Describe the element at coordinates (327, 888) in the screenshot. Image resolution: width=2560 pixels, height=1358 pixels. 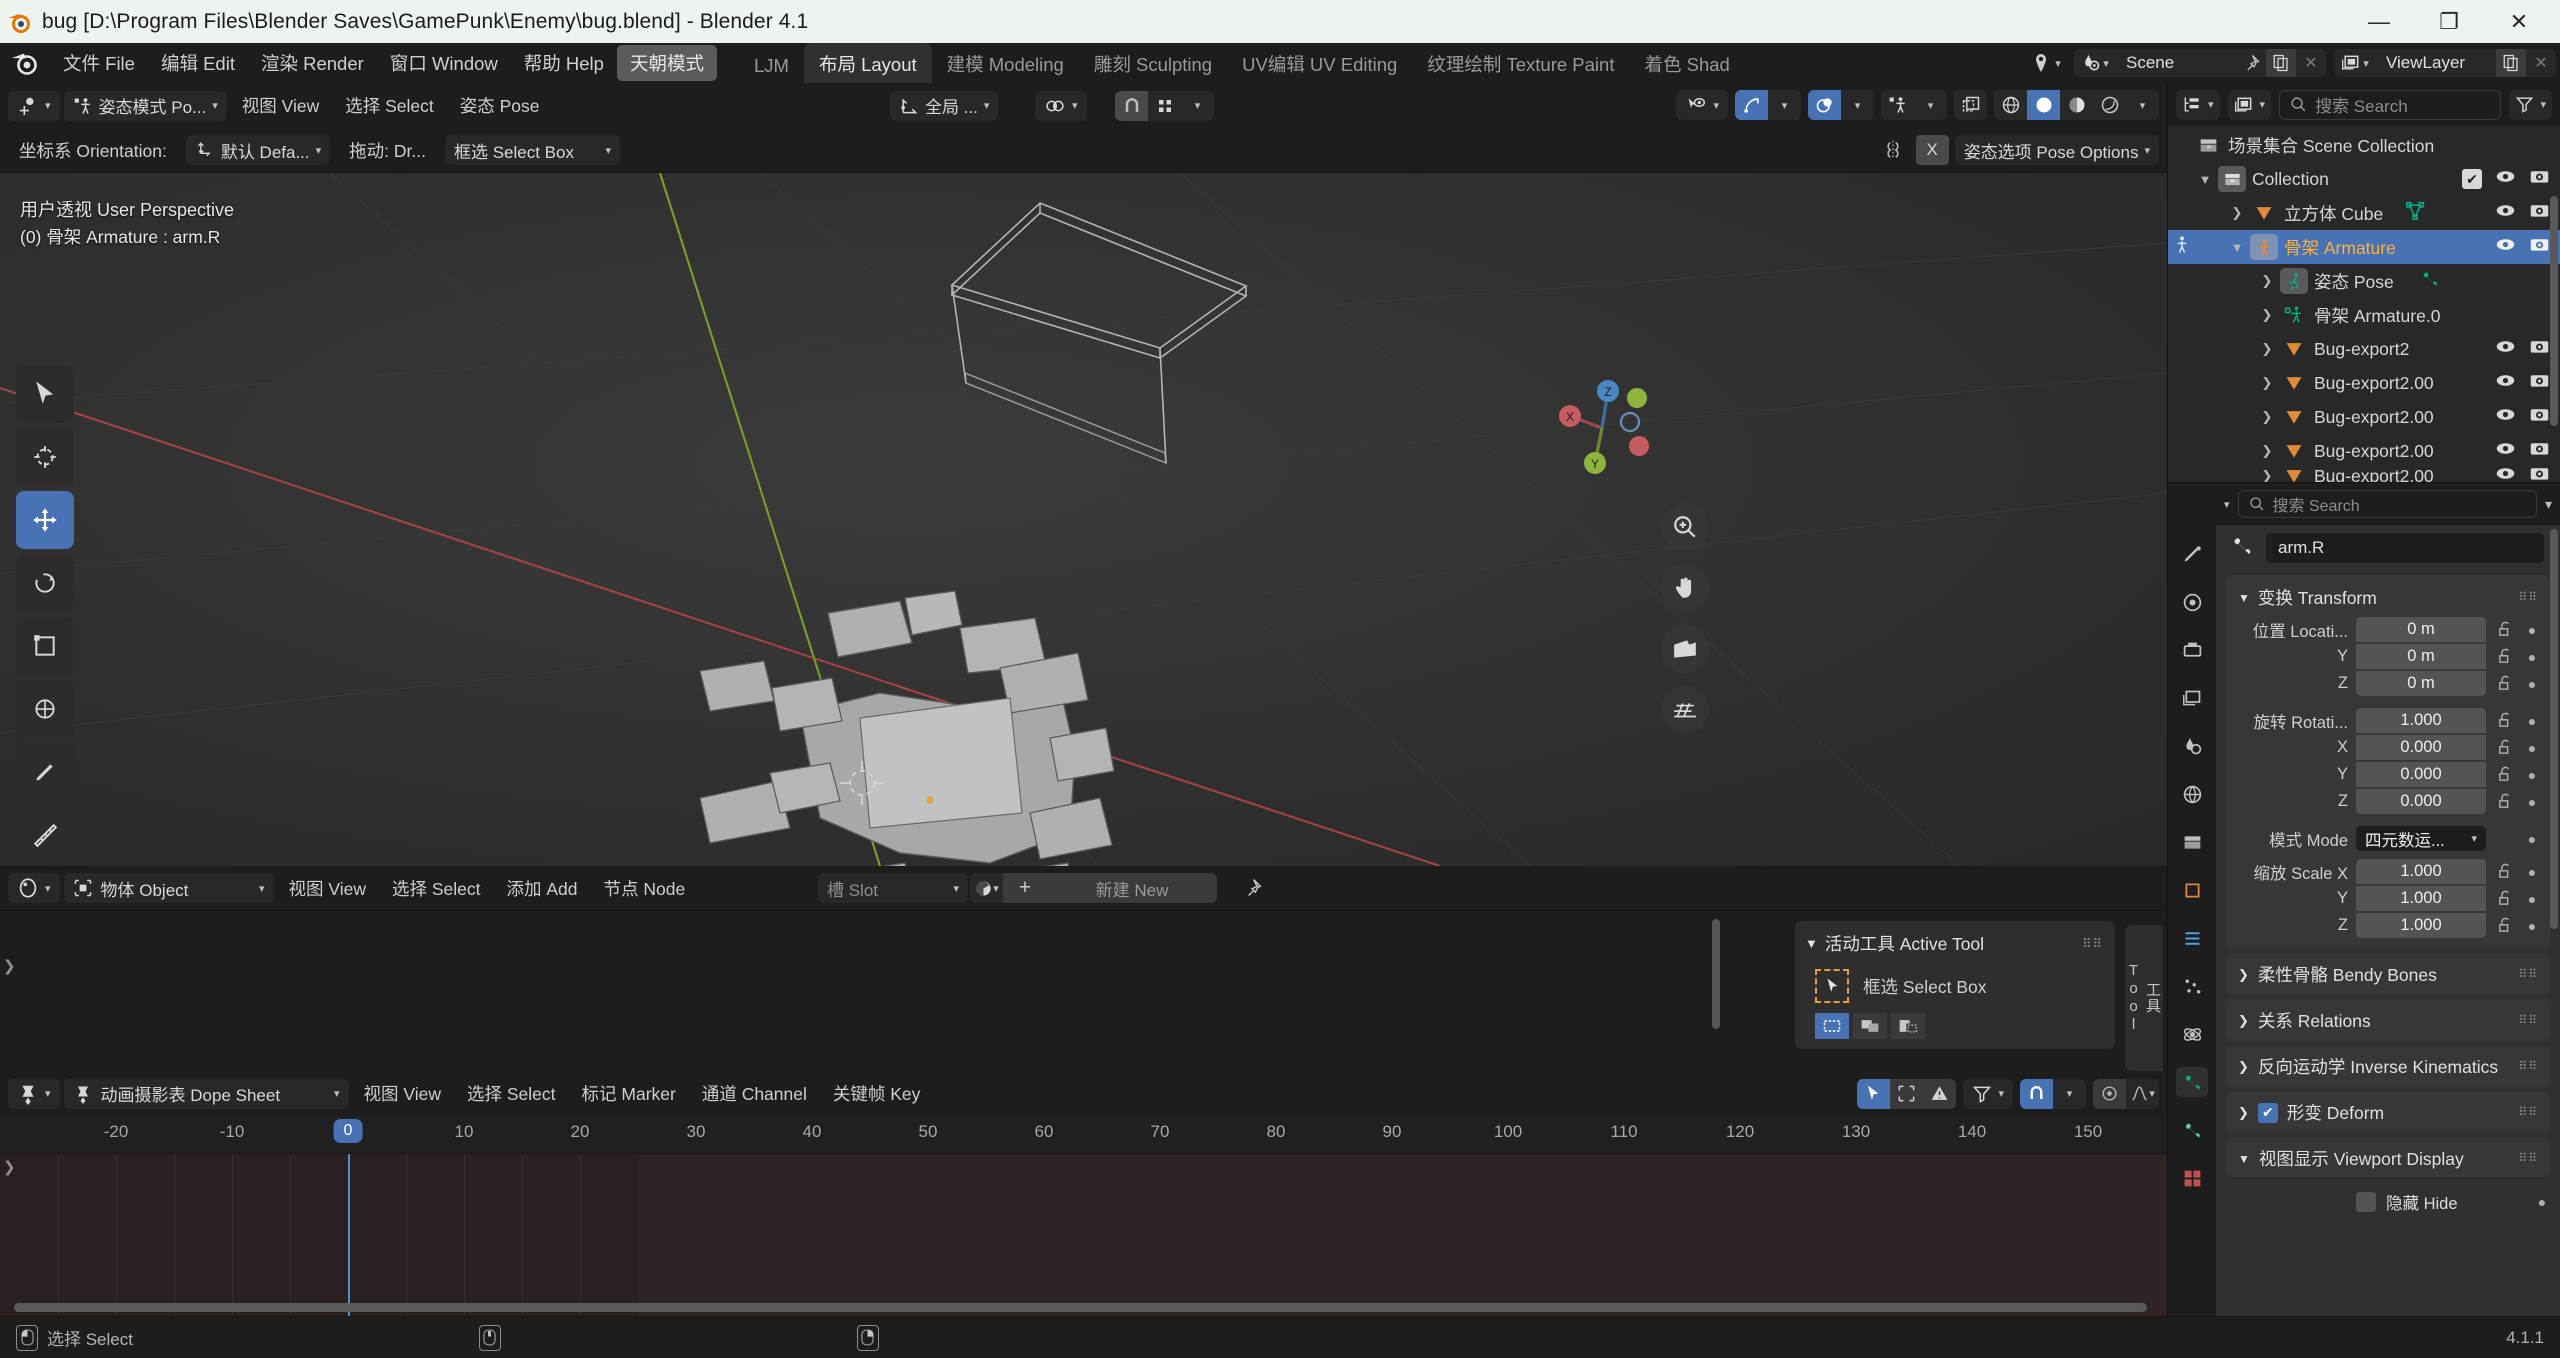
I see `shader-menu-view: 视图 View` at that location.